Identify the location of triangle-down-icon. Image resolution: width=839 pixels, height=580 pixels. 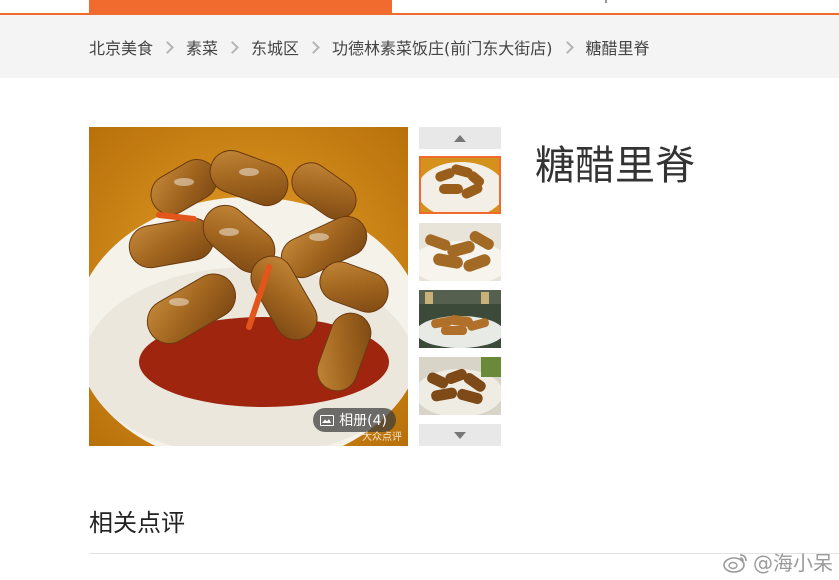
(460, 435).